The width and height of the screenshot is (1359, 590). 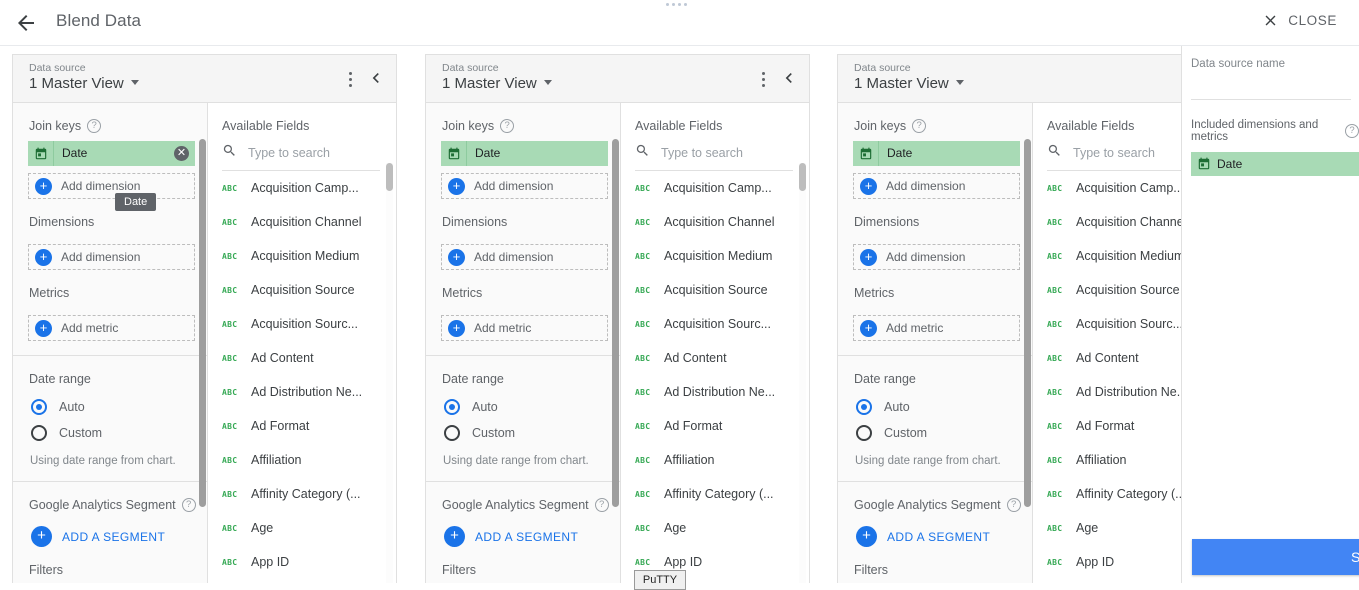 I want to click on metrics-label: Metrics, so click(x=462, y=293).